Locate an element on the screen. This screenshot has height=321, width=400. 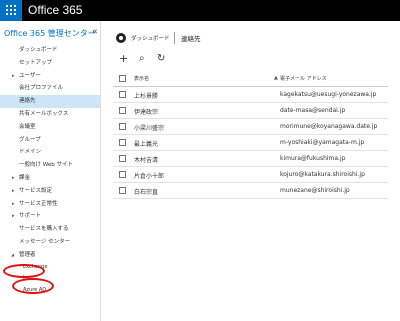
search-icon: ⌕ is located at coordinates (142, 59).